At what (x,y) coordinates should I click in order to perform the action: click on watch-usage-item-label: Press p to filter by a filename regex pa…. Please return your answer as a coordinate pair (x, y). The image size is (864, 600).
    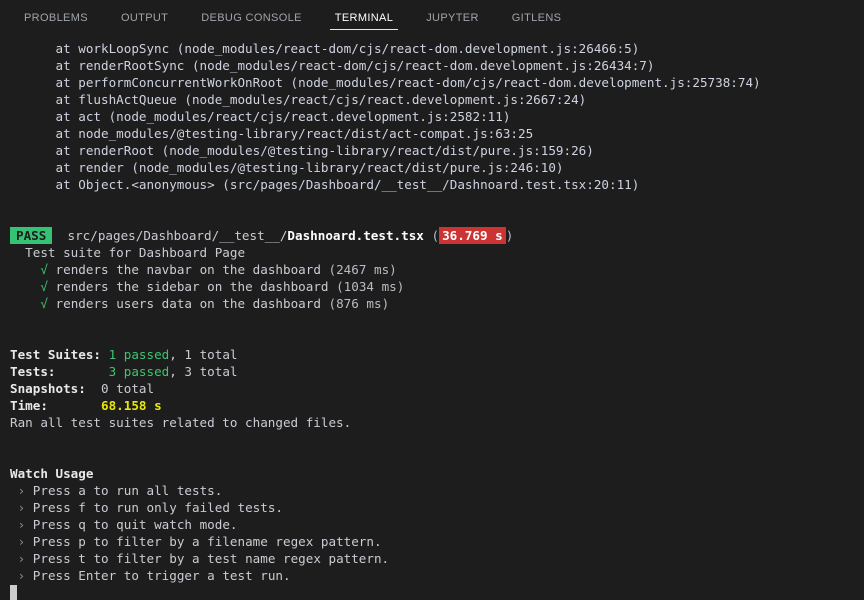
    Looking at the image, I should click on (207, 541).